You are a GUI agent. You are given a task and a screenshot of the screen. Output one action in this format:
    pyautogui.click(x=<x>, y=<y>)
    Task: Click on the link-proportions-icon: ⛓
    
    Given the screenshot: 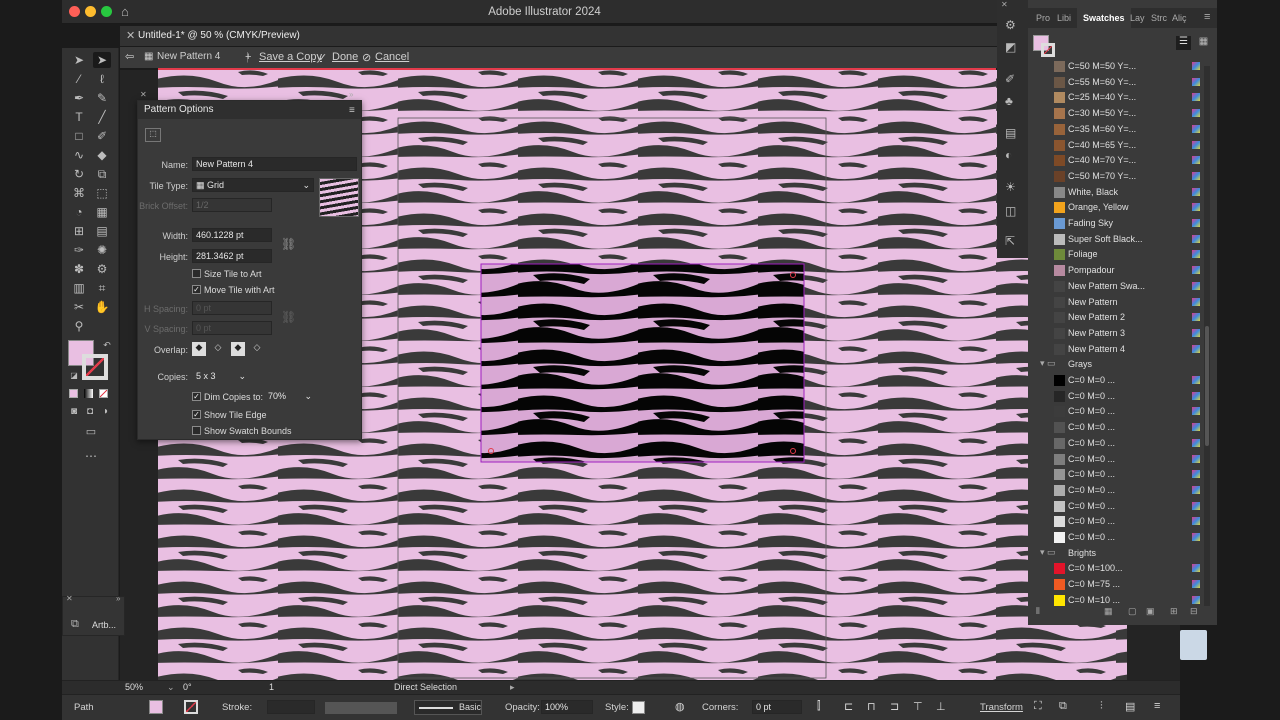 What is the action you would take?
    pyautogui.click(x=288, y=244)
    